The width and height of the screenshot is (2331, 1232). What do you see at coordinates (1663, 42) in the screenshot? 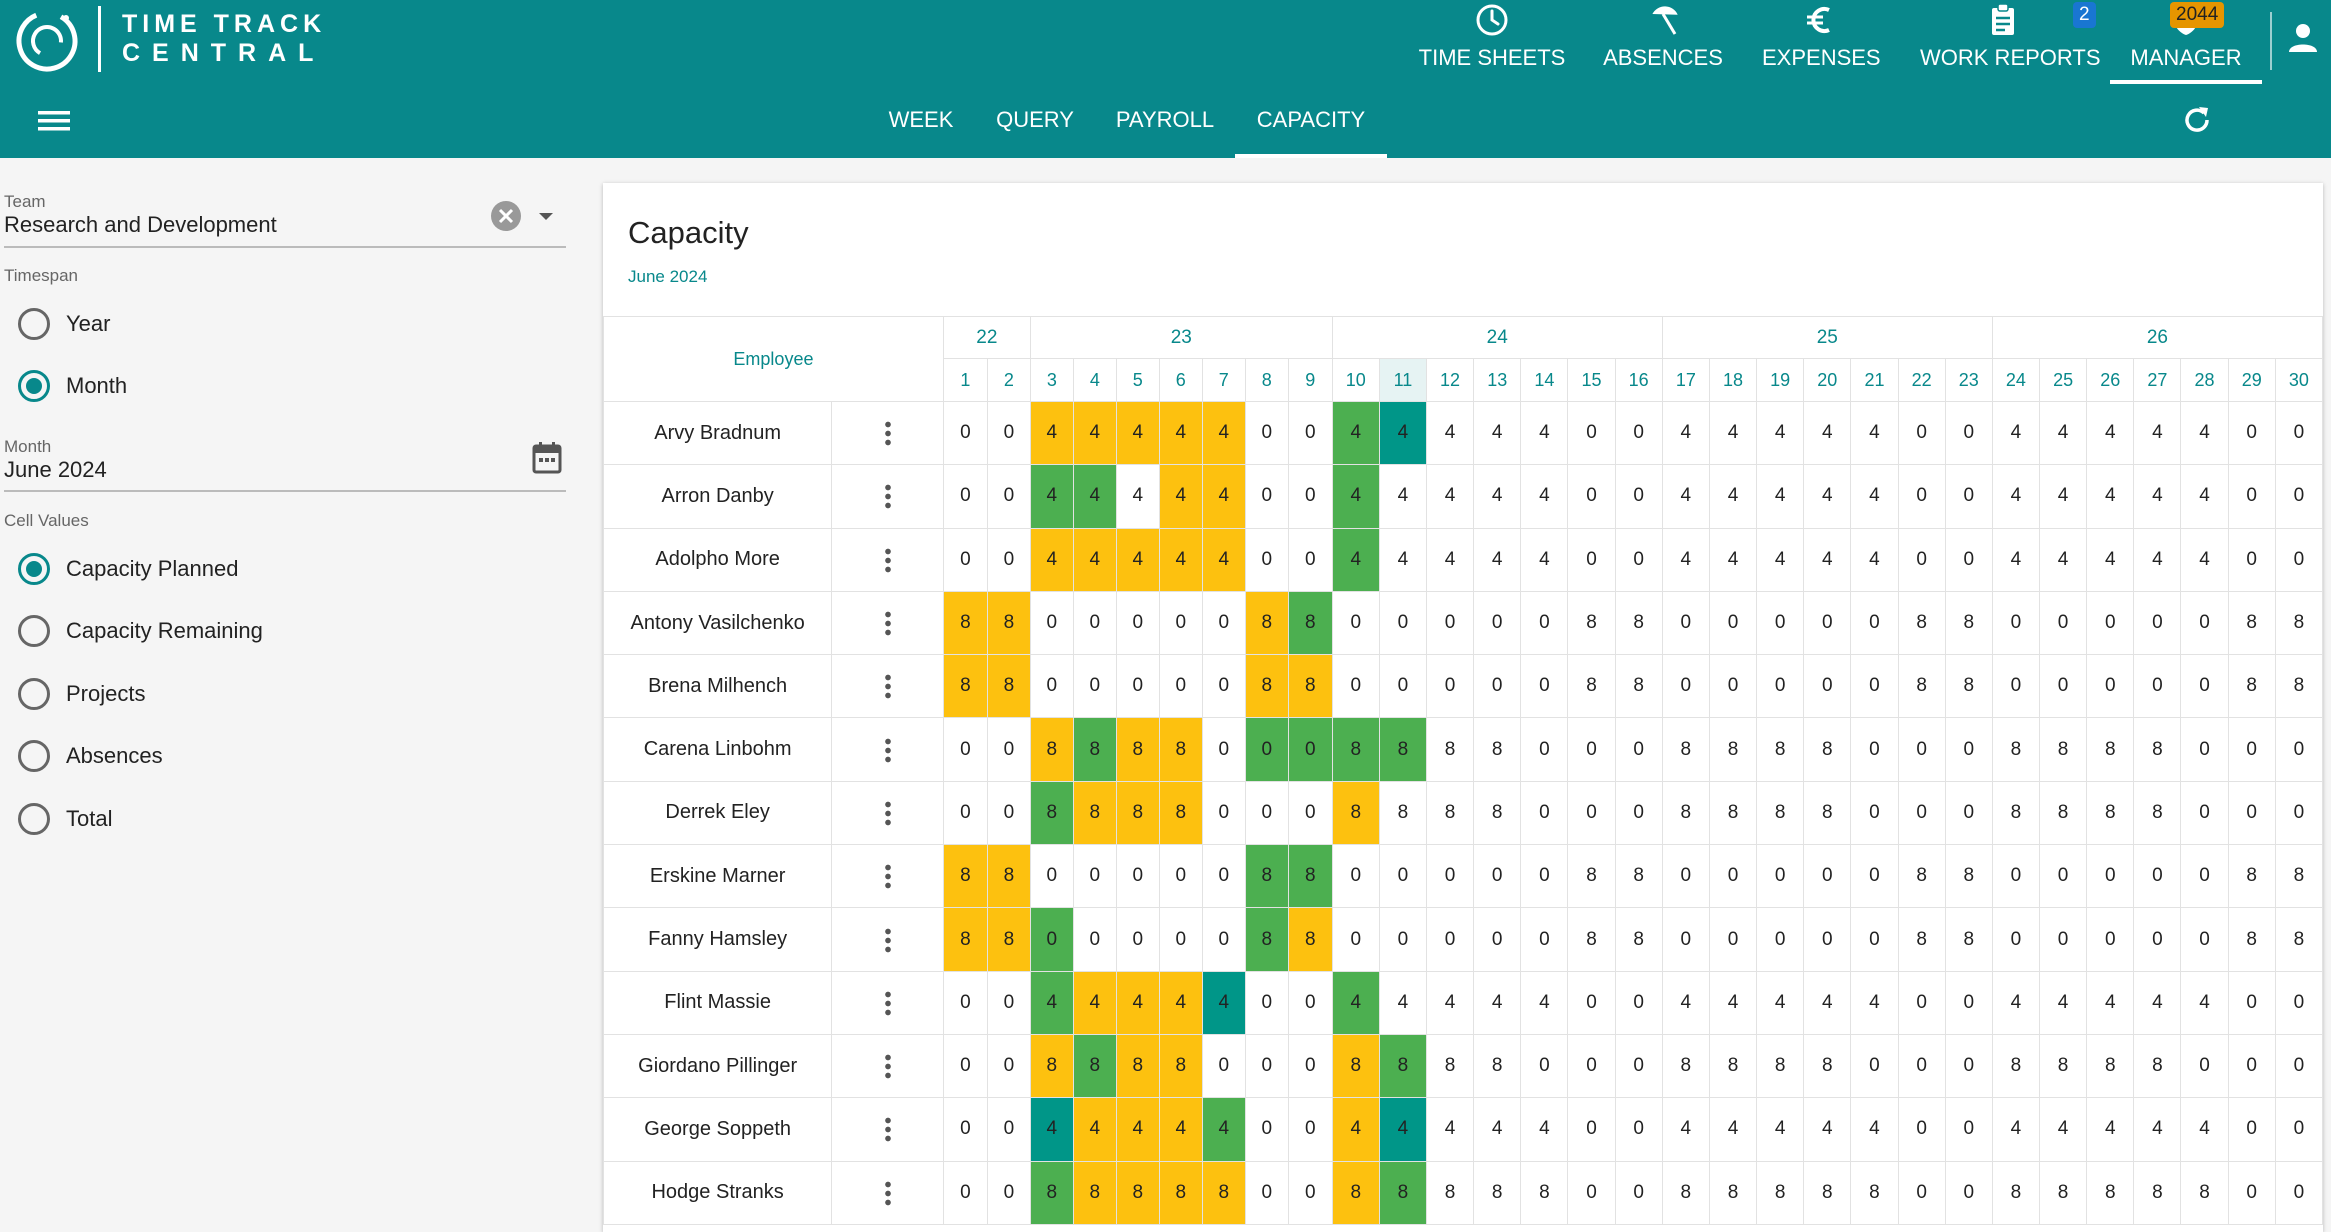
I see `nav-absences: ABSENCES` at bounding box center [1663, 42].